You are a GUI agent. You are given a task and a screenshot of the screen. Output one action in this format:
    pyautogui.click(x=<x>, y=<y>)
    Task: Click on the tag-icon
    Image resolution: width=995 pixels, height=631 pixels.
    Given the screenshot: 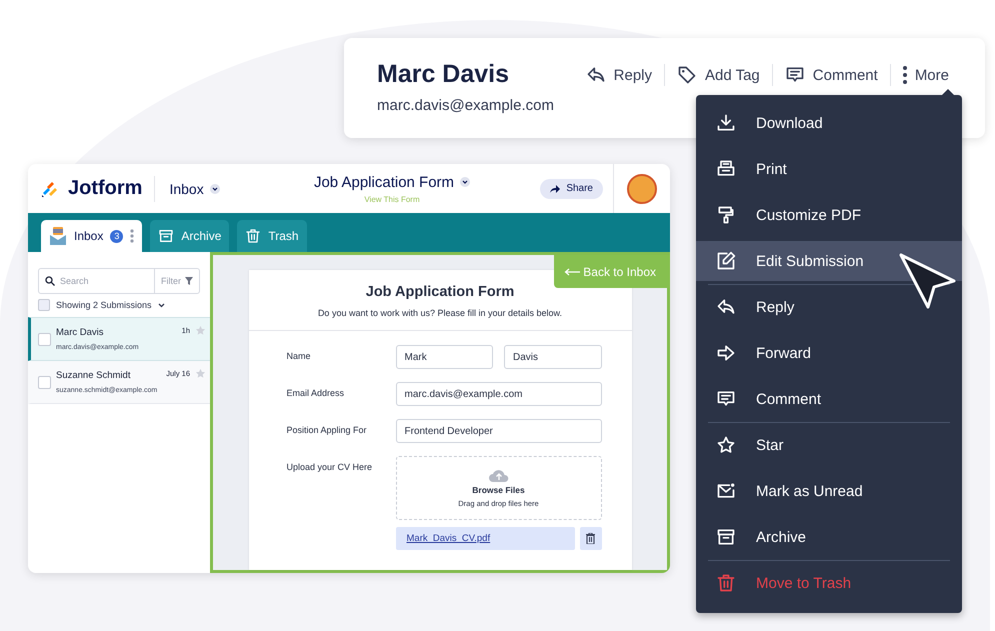 What is the action you would take?
    pyautogui.click(x=687, y=75)
    